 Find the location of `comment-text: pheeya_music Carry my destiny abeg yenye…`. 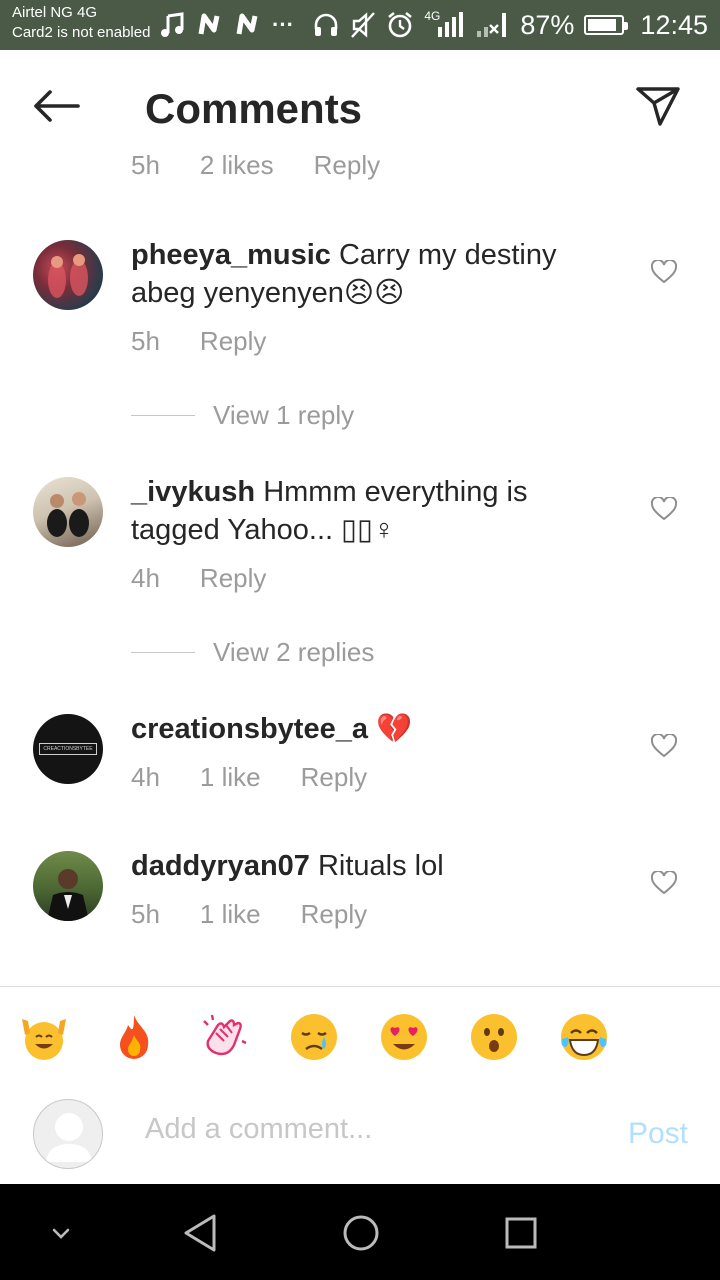

comment-text: pheeya_music Carry my destiny abeg yenye… is located at coordinates (366, 274).